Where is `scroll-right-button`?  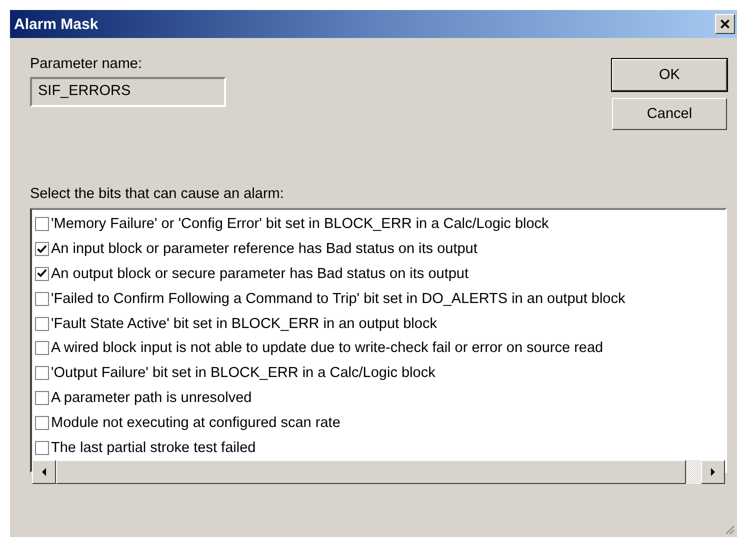
scroll-right-button is located at coordinates (713, 472).